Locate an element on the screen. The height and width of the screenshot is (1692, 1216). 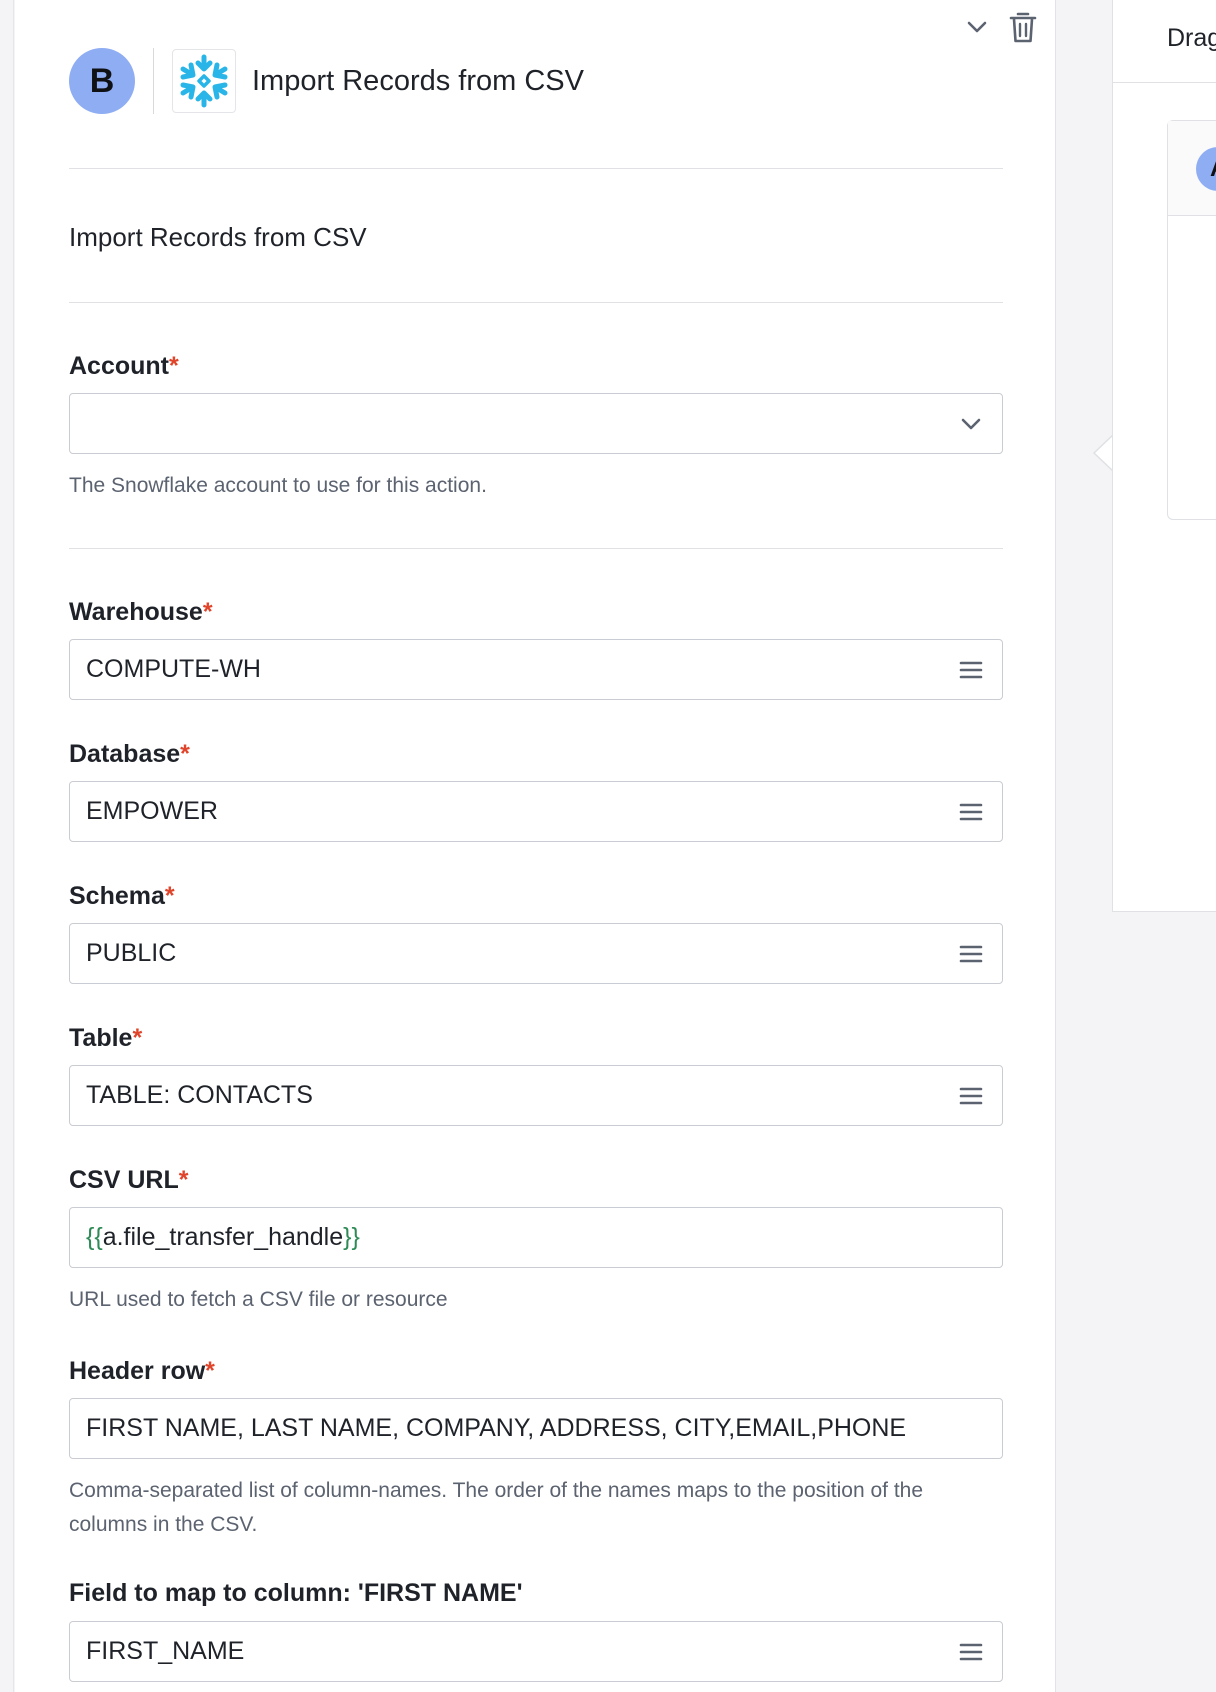
warehouse-field: COMPUTE-WH is located at coordinates (536, 669).